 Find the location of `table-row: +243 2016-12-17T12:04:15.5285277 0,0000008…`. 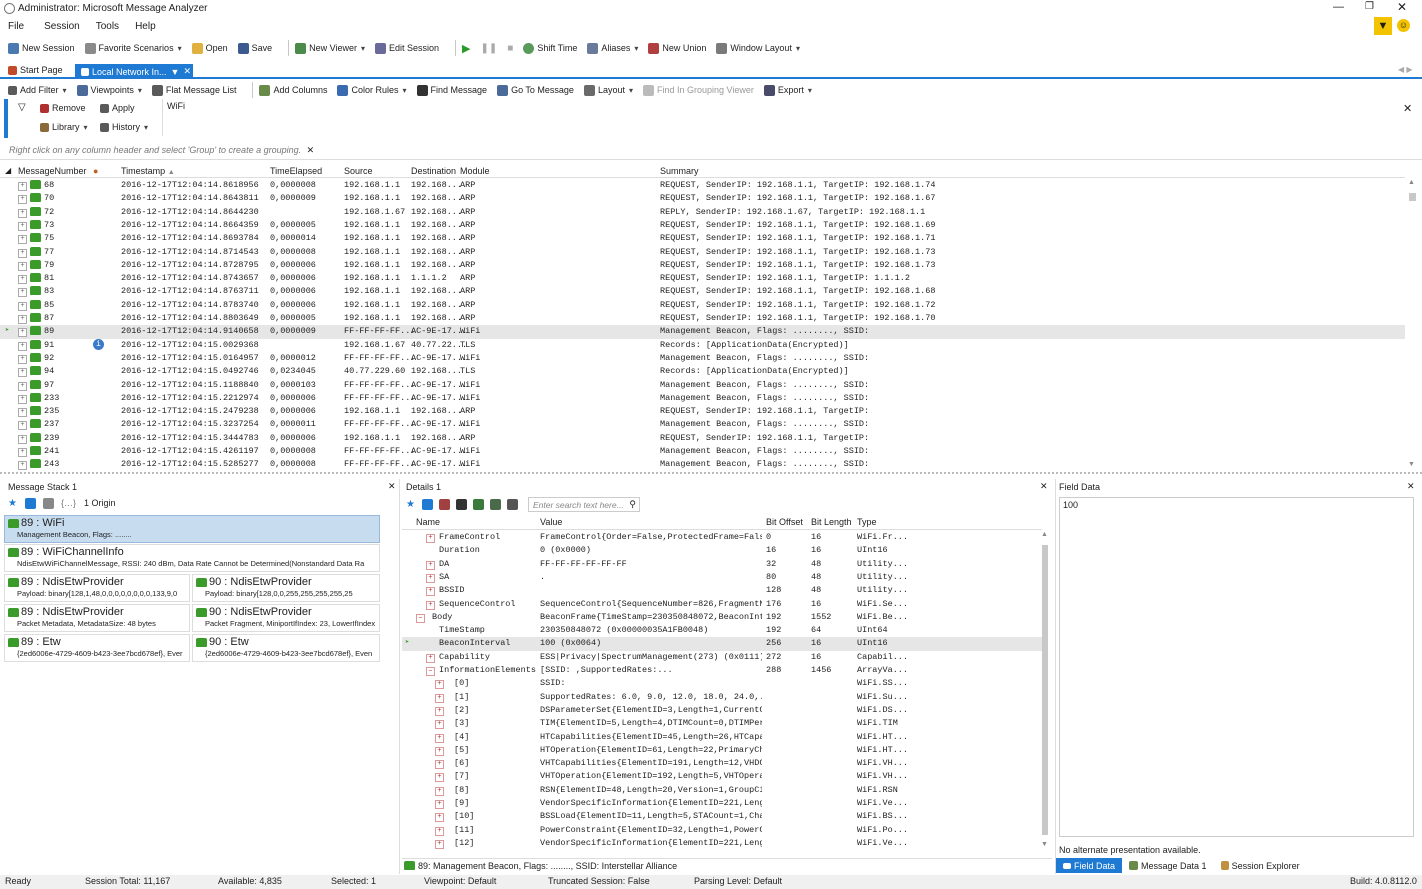

table-row: +243 2016-12-17T12:04:15.5285277 0,0000008… is located at coordinates (702, 464).